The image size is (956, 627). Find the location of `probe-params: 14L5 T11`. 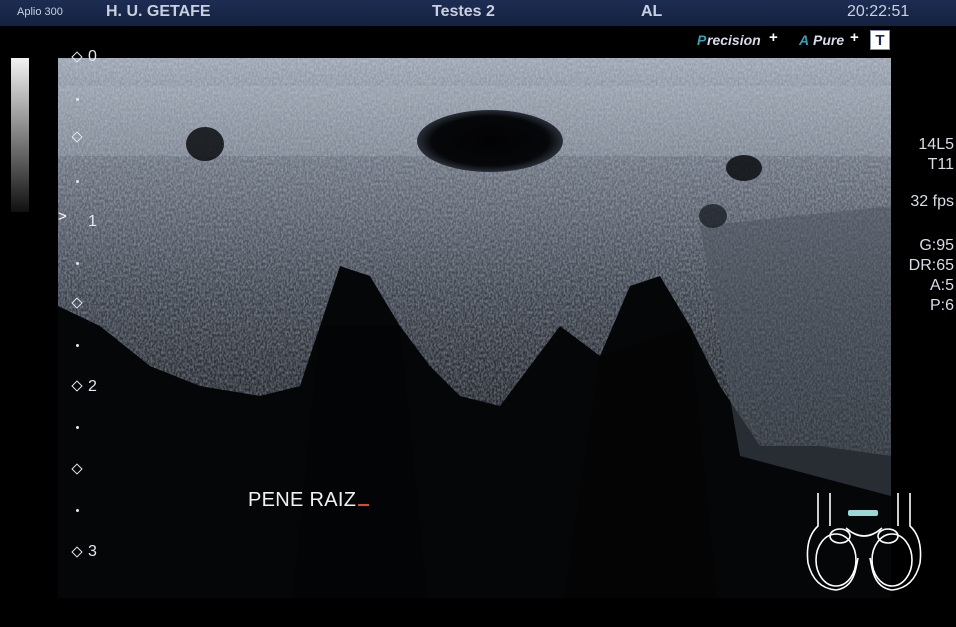

probe-params: 14L5 T11 is located at coordinates (936, 155).